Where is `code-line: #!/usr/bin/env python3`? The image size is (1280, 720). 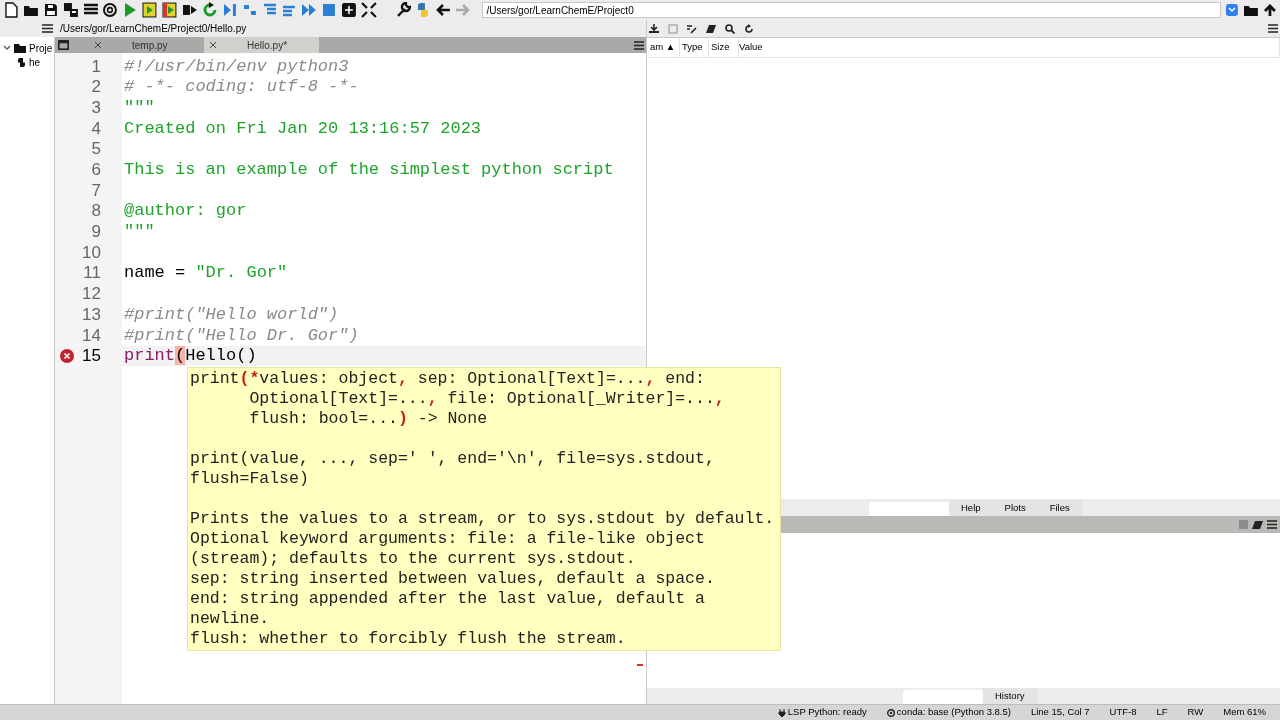 code-line: #!/usr/bin/env python3 is located at coordinates (236, 66).